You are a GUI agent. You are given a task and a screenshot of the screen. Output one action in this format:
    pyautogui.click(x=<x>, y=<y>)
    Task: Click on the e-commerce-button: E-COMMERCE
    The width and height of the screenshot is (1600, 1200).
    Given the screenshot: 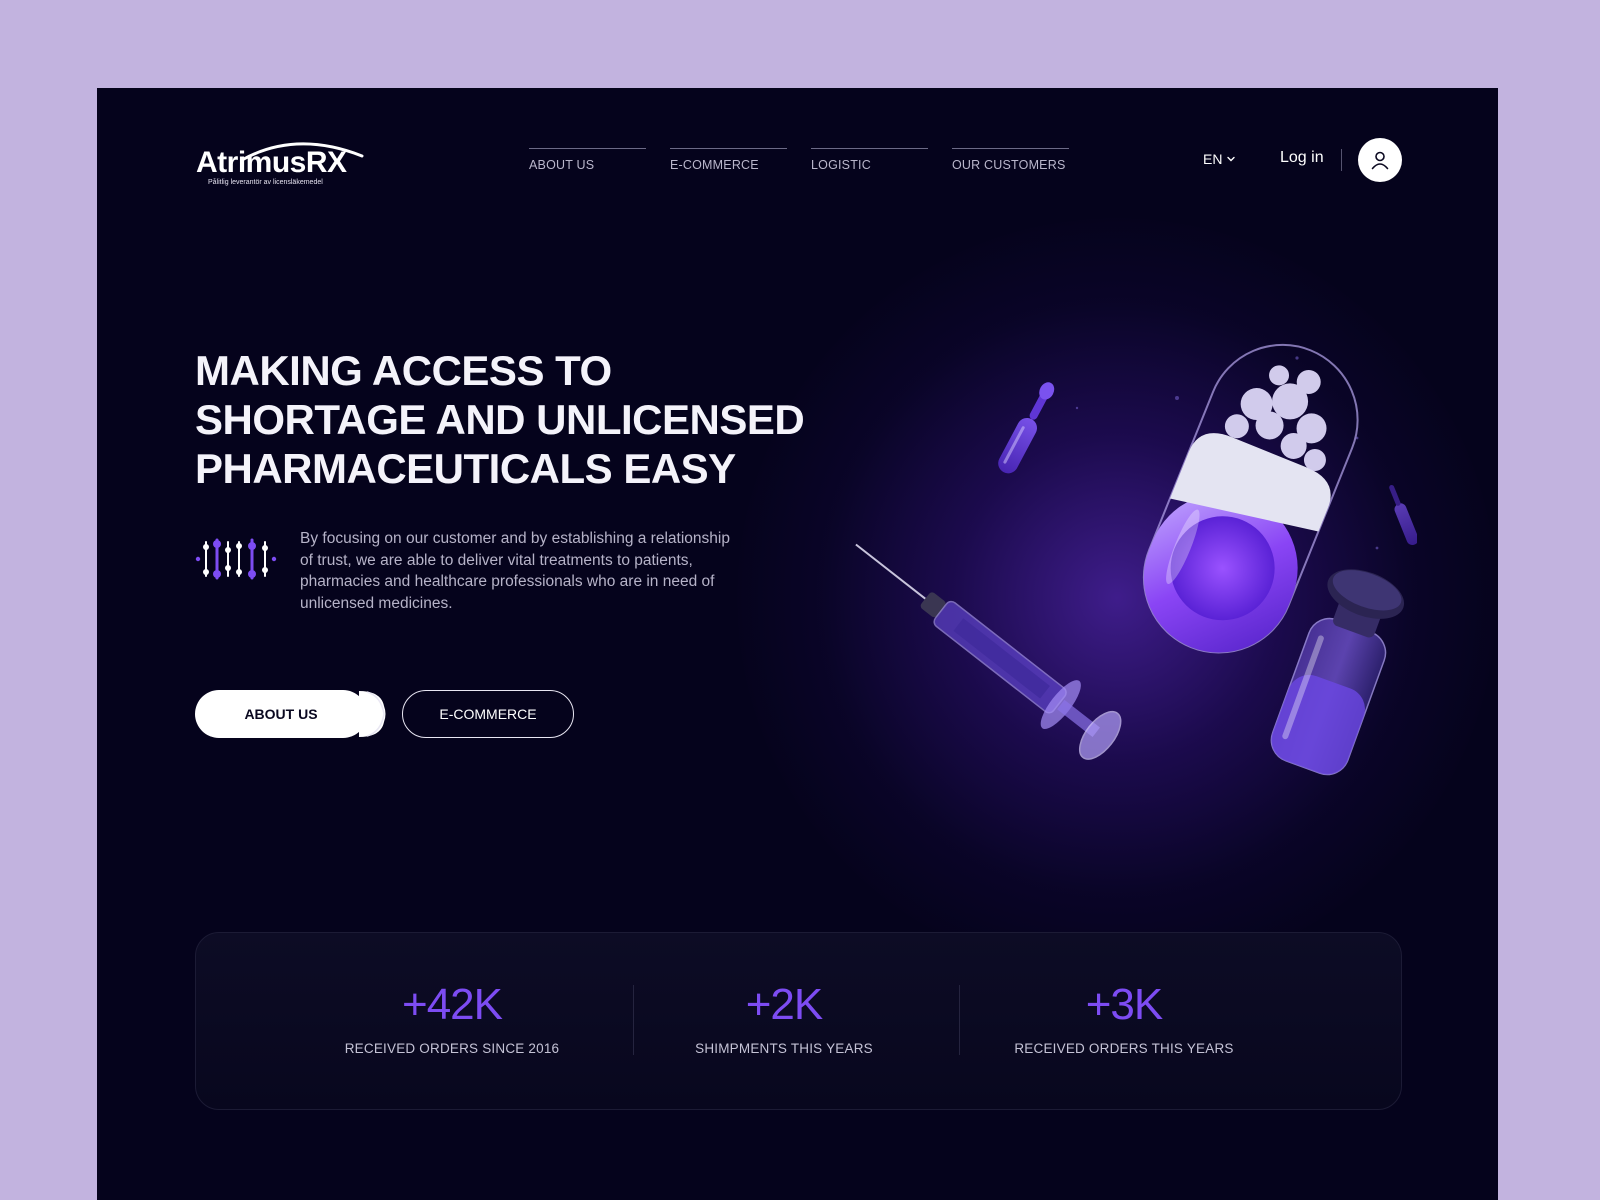 What is the action you would take?
    pyautogui.click(x=488, y=714)
    